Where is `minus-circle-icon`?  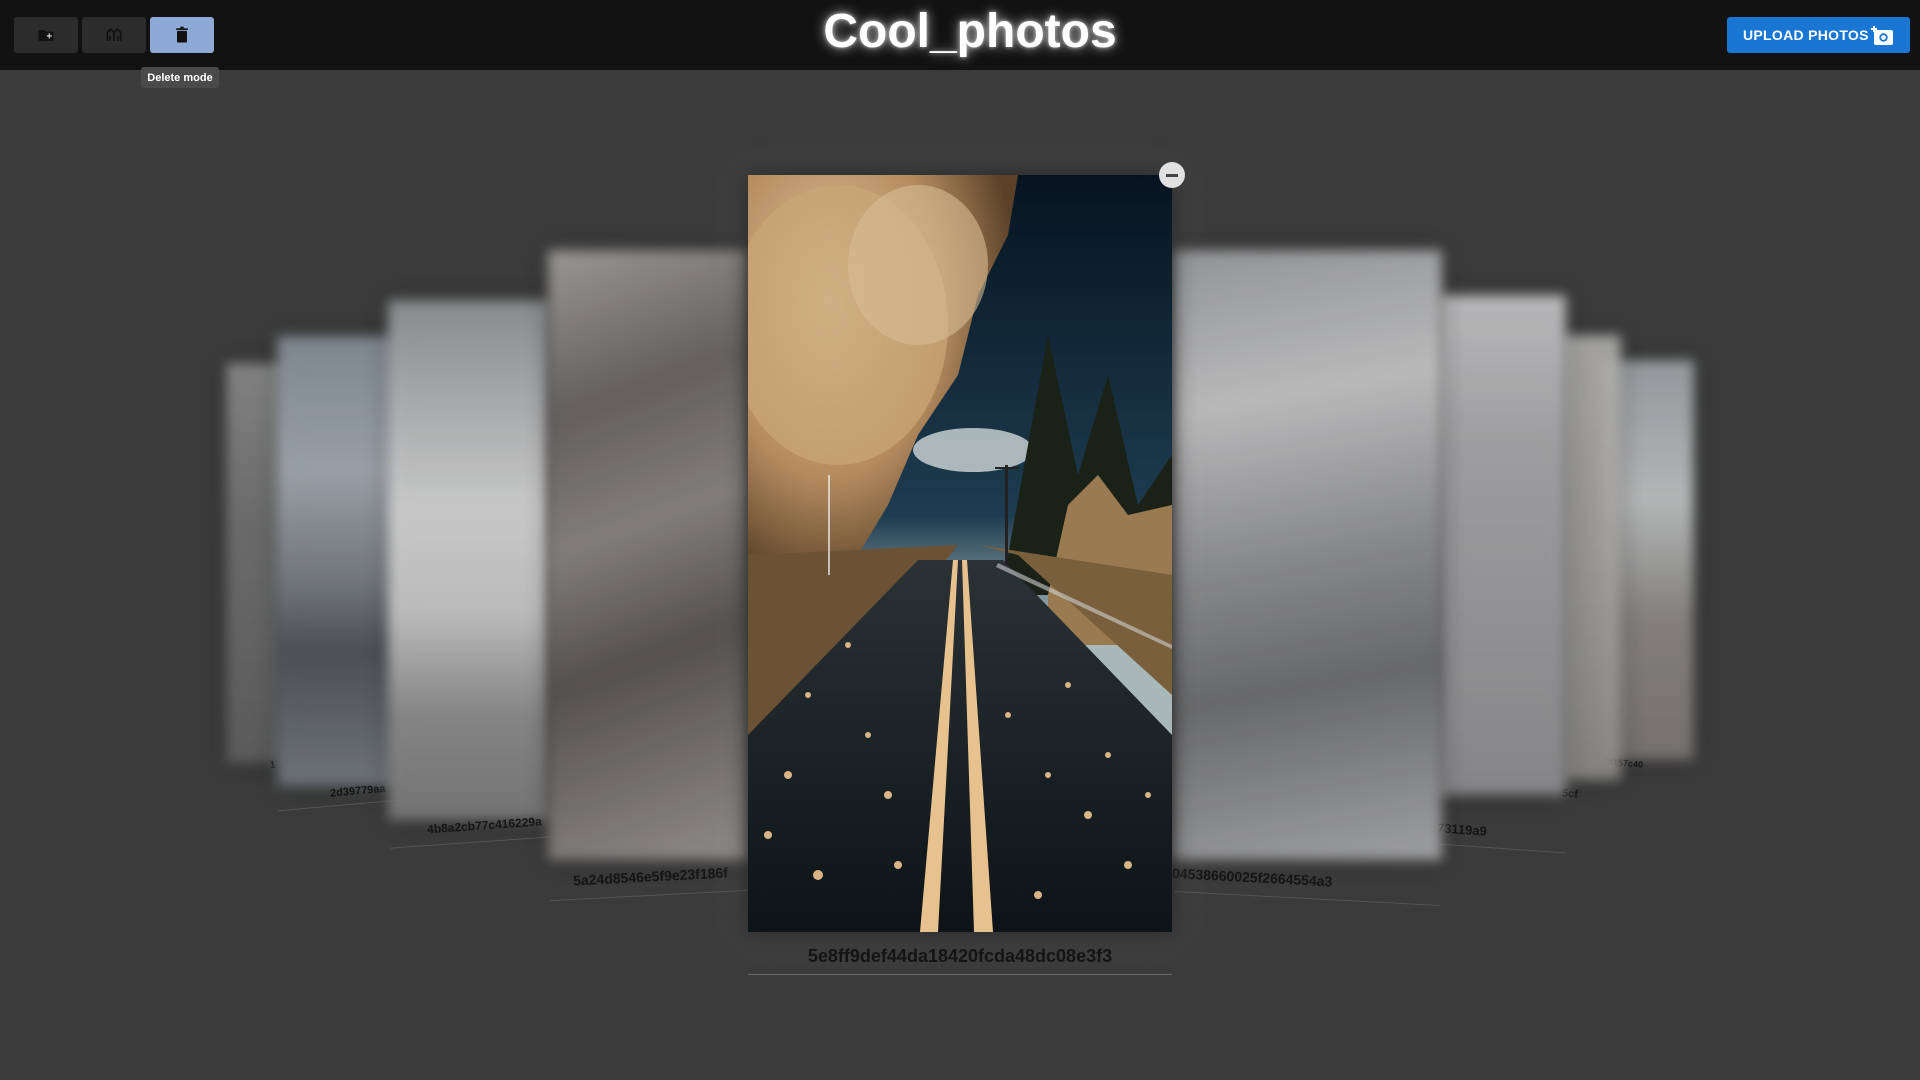 minus-circle-icon is located at coordinates (1172, 175).